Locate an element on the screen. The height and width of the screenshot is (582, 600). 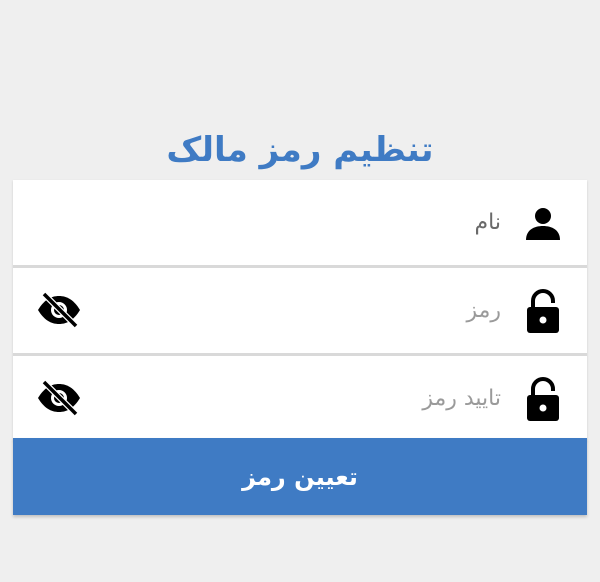
password-input is located at coordinates (311, 310).